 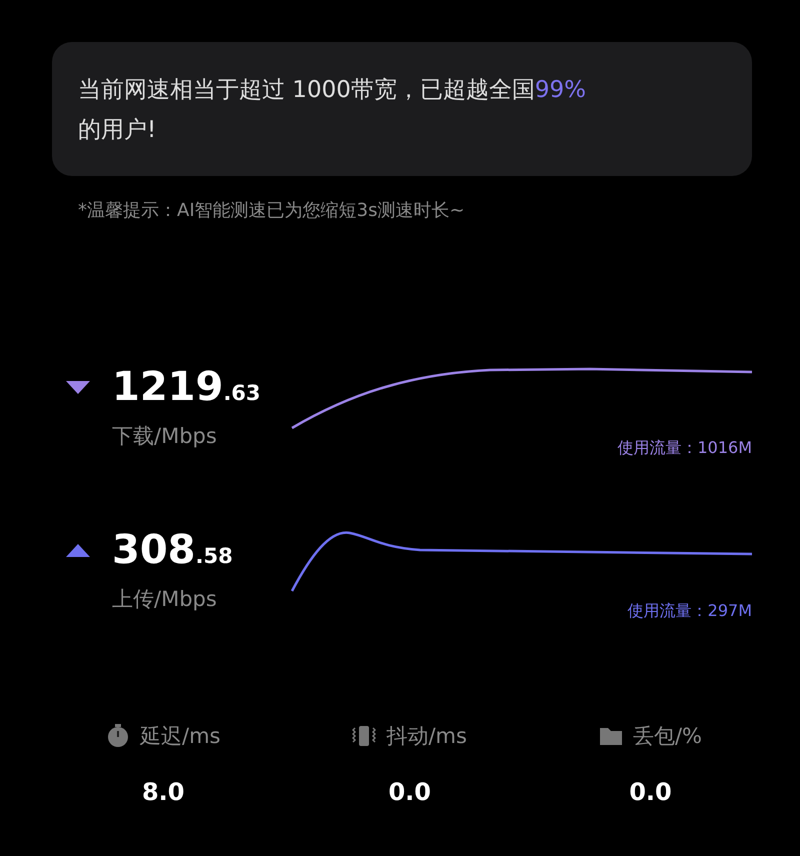 I want to click on metric-label: 延迟/ms, so click(x=180, y=736).